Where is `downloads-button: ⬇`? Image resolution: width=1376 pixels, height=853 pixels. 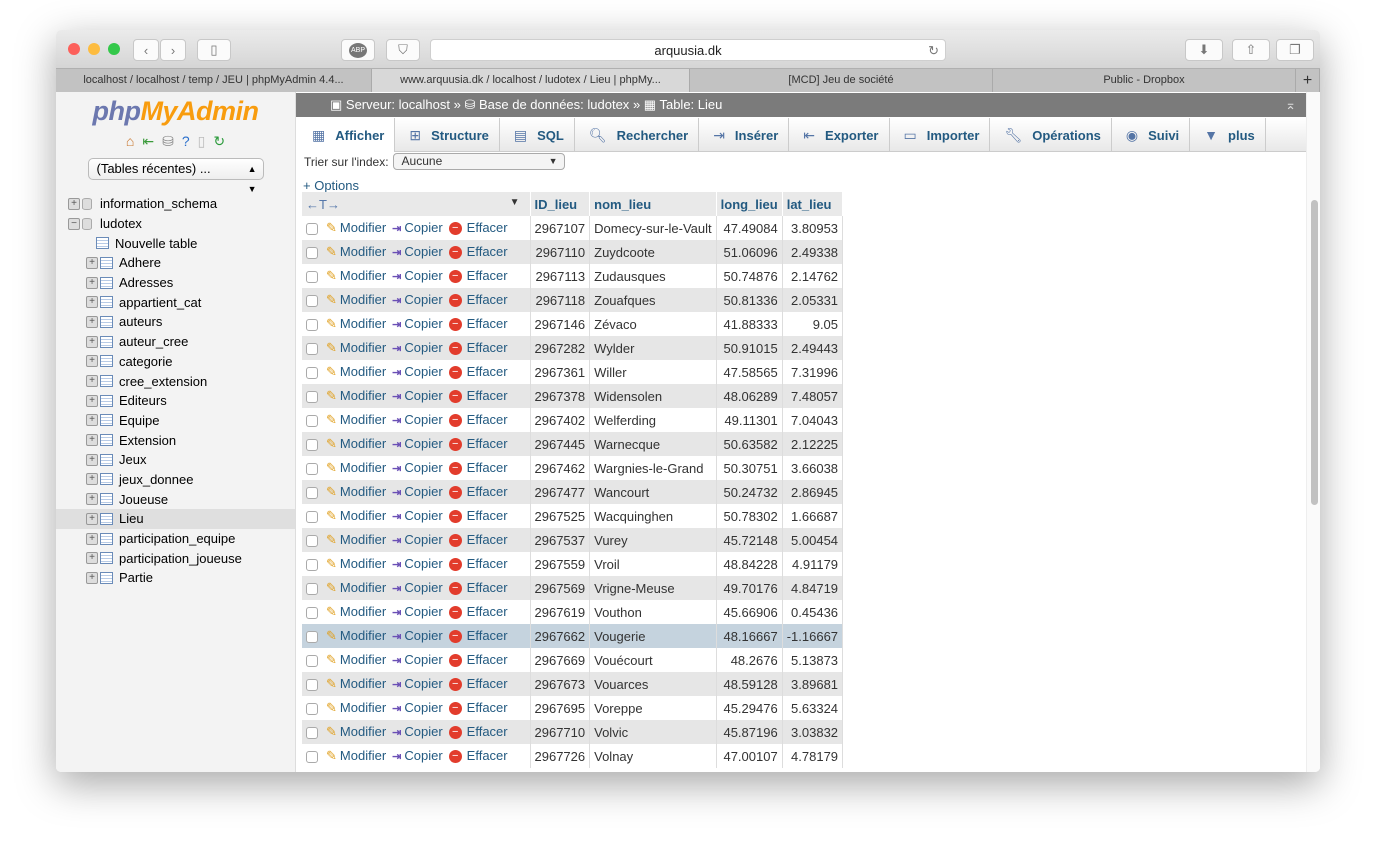
downloads-button: ⬇ is located at coordinates (1204, 50).